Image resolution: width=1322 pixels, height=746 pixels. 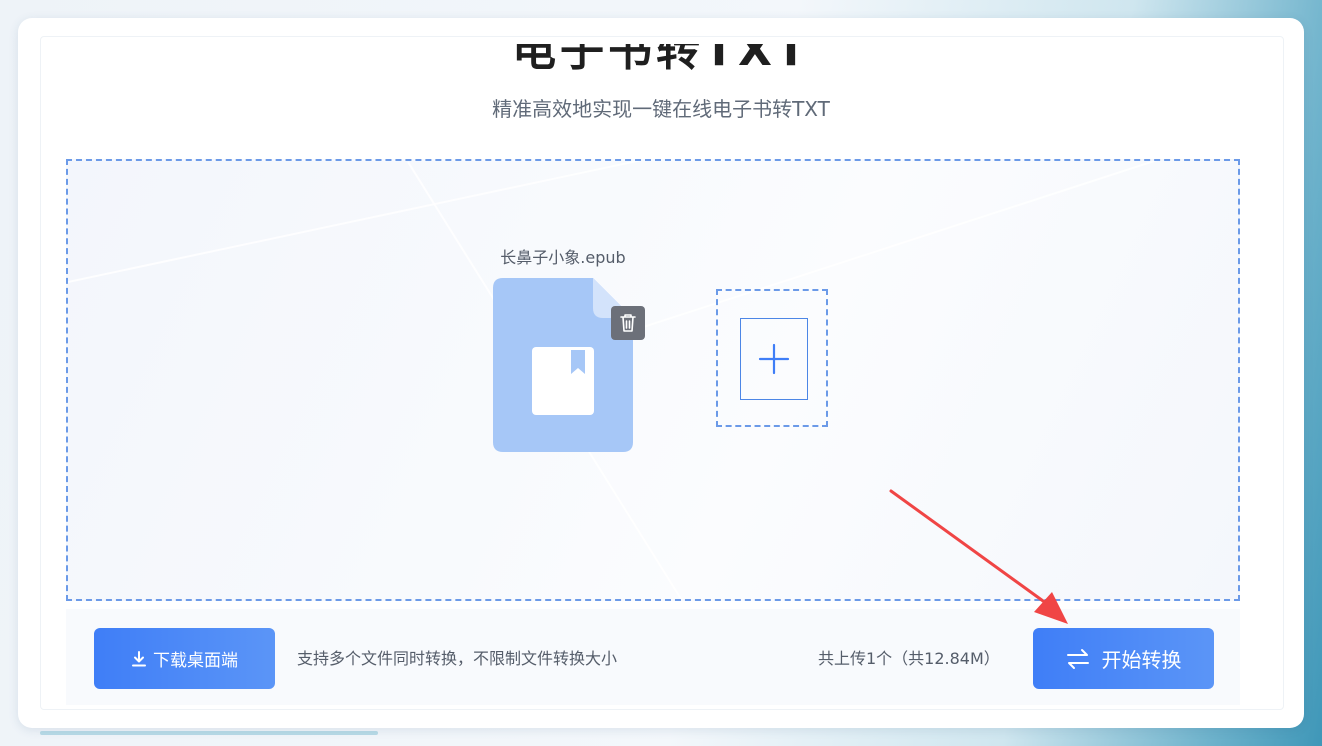 What do you see at coordinates (457, 658) in the screenshot?
I see `support-info-text: 支持多个文件同时转换，不限制文件转换大小` at bounding box center [457, 658].